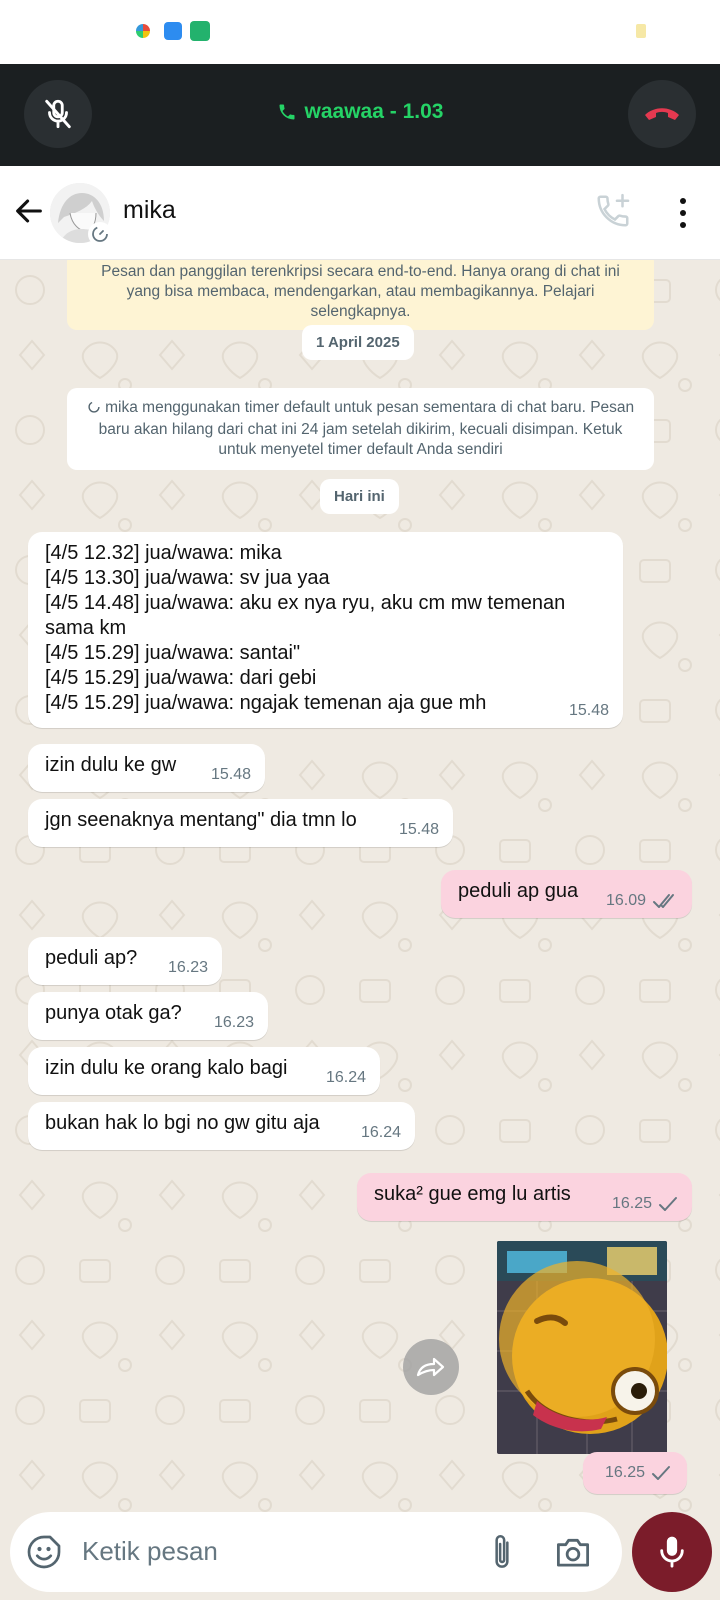 The image size is (720, 1600). What do you see at coordinates (100, 234) in the screenshot?
I see `disappearing-timer-icon` at bounding box center [100, 234].